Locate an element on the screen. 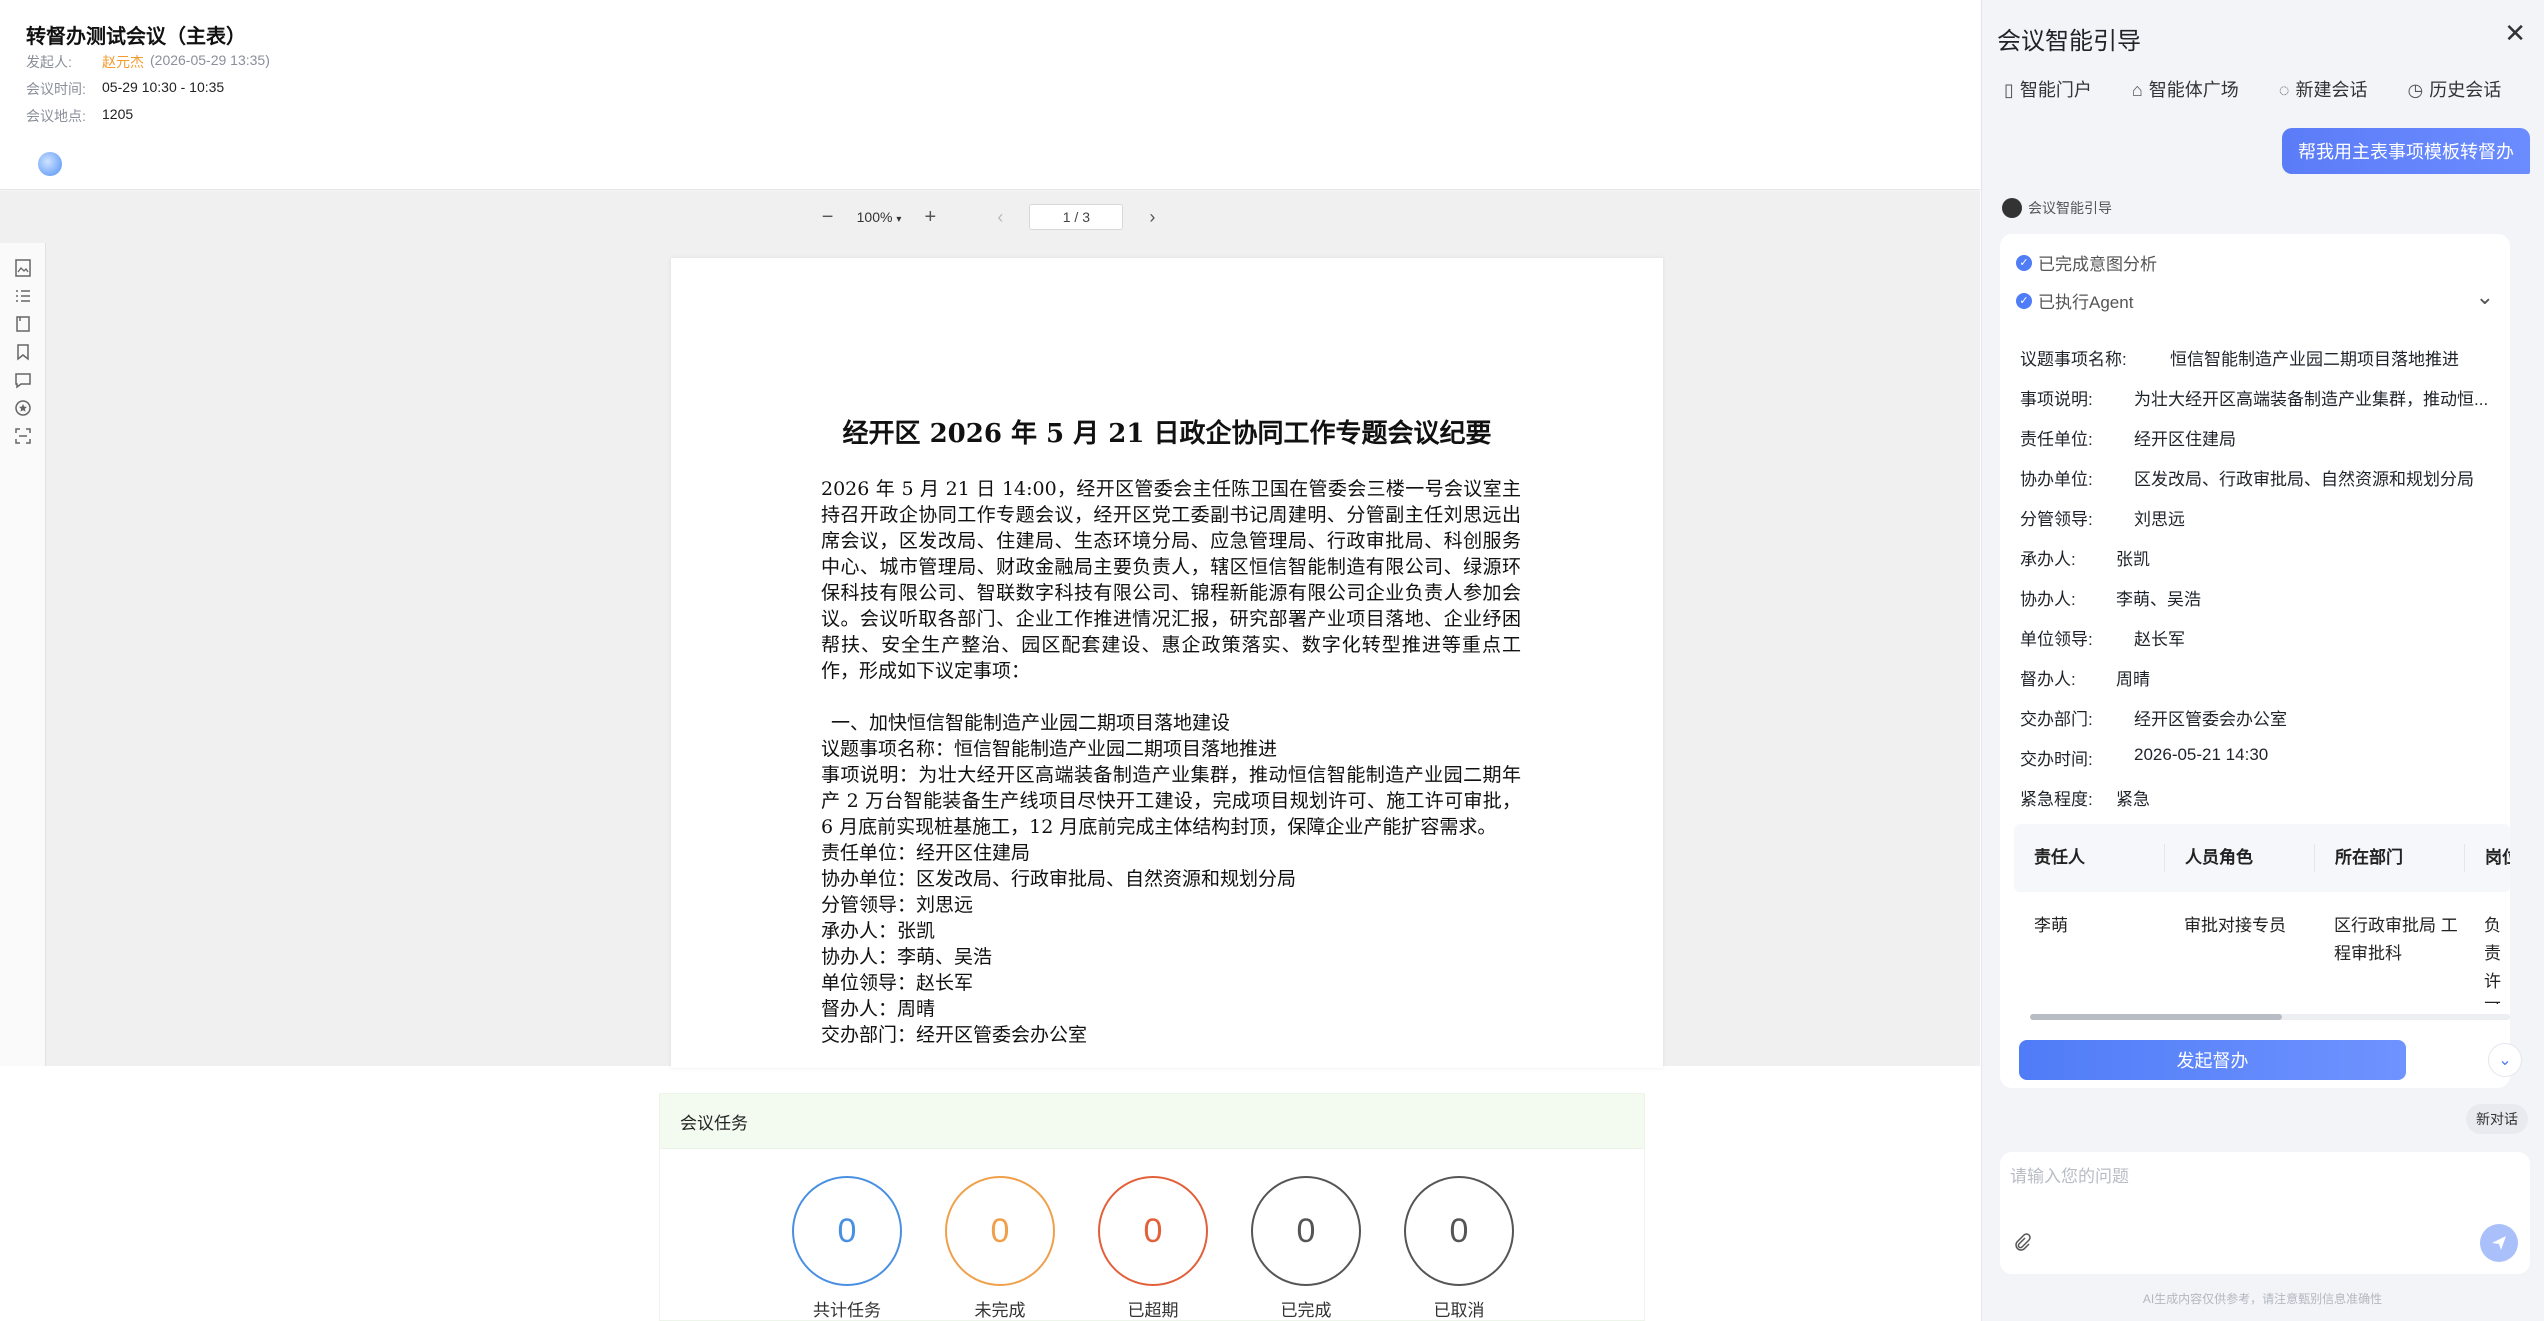 The image size is (2544, 1321). meeting-time-value: 05-29 10:30 - 10:35 is located at coordinates (163, 87).